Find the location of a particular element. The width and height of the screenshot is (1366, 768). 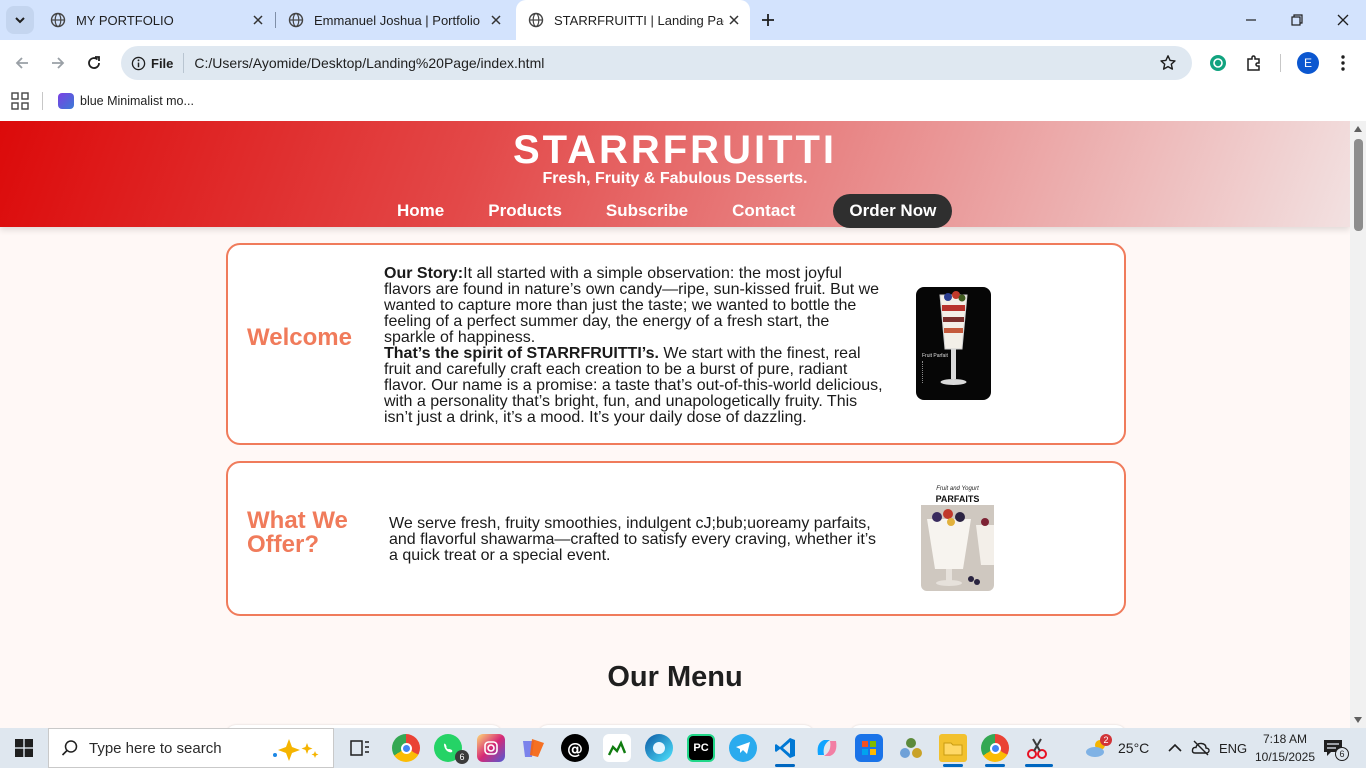

chrome-taskbar-icon is located at coordinates (406, 748).